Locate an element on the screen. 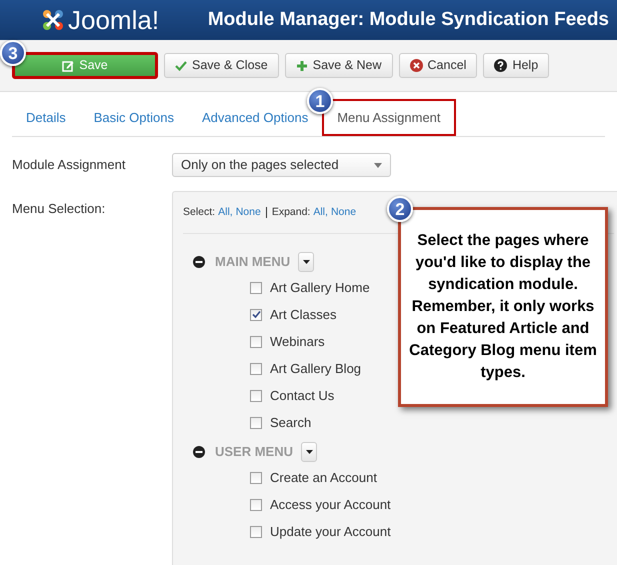  select-all-link: All, is located at coordinates (225, 212).